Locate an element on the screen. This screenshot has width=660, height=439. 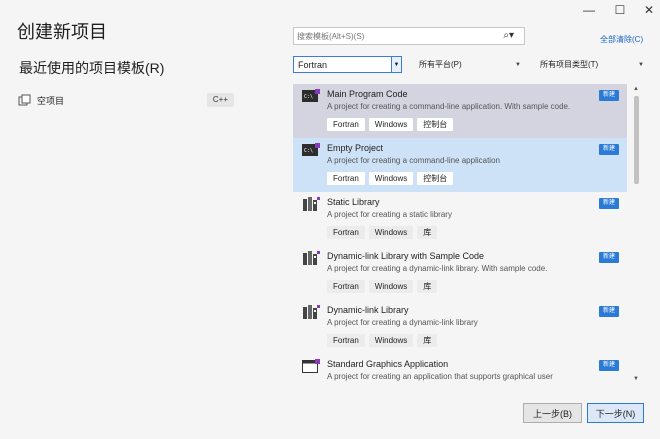
minimize-button: — is located at coordinates (589, 10).